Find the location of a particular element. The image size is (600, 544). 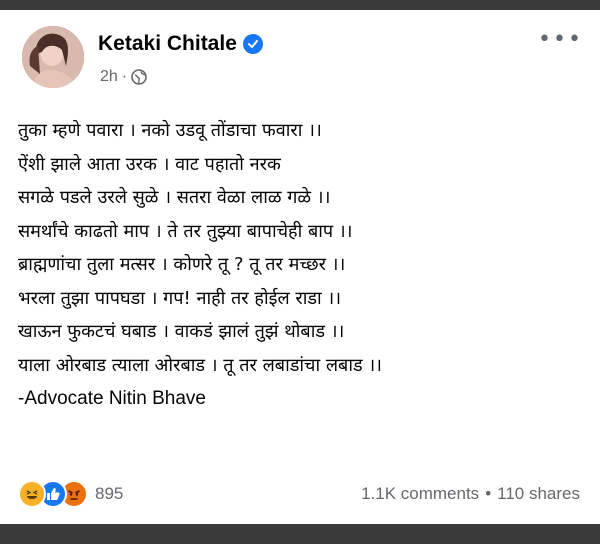

post-meta: 2h · is located at coordinates (123, 77).